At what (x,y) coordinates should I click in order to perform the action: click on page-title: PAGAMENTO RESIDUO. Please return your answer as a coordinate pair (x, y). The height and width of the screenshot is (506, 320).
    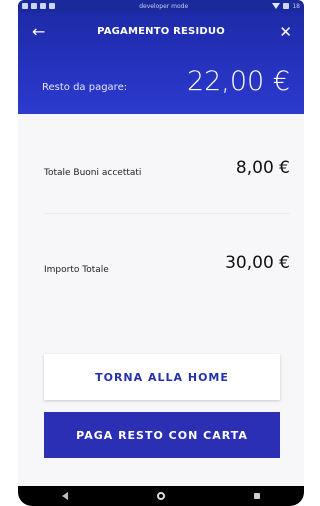
    Looking at the image, I should click on (161, 31).